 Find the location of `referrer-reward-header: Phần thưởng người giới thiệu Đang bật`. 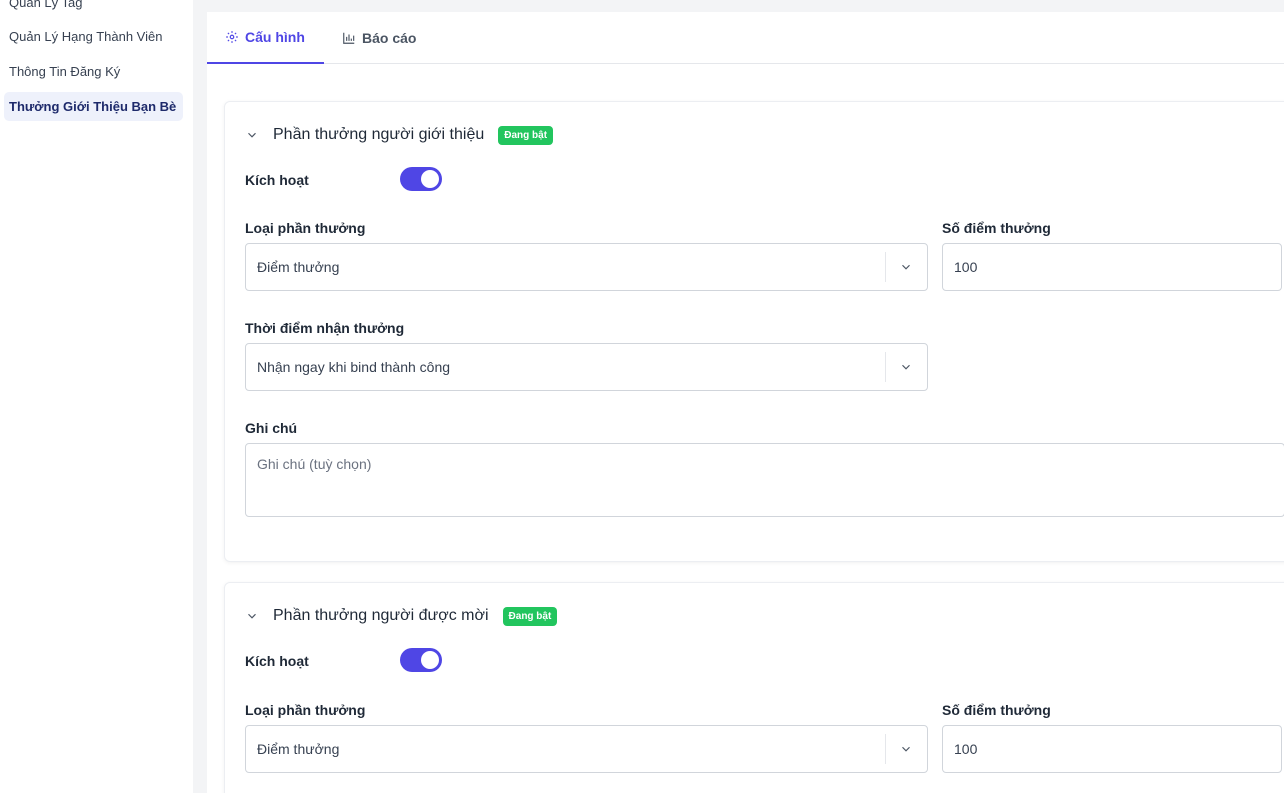

referrer-reward-header: Phần thưởng người giới thiệu Đang bật is located at coordinates (399, 135).